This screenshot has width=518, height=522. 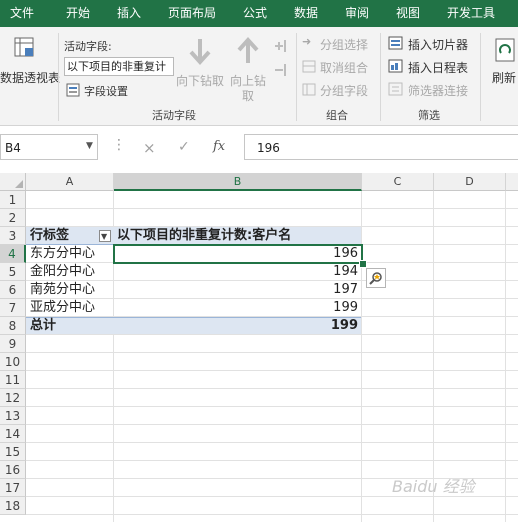 I want to click on col-header-a: A, so click(x=70, y=182).